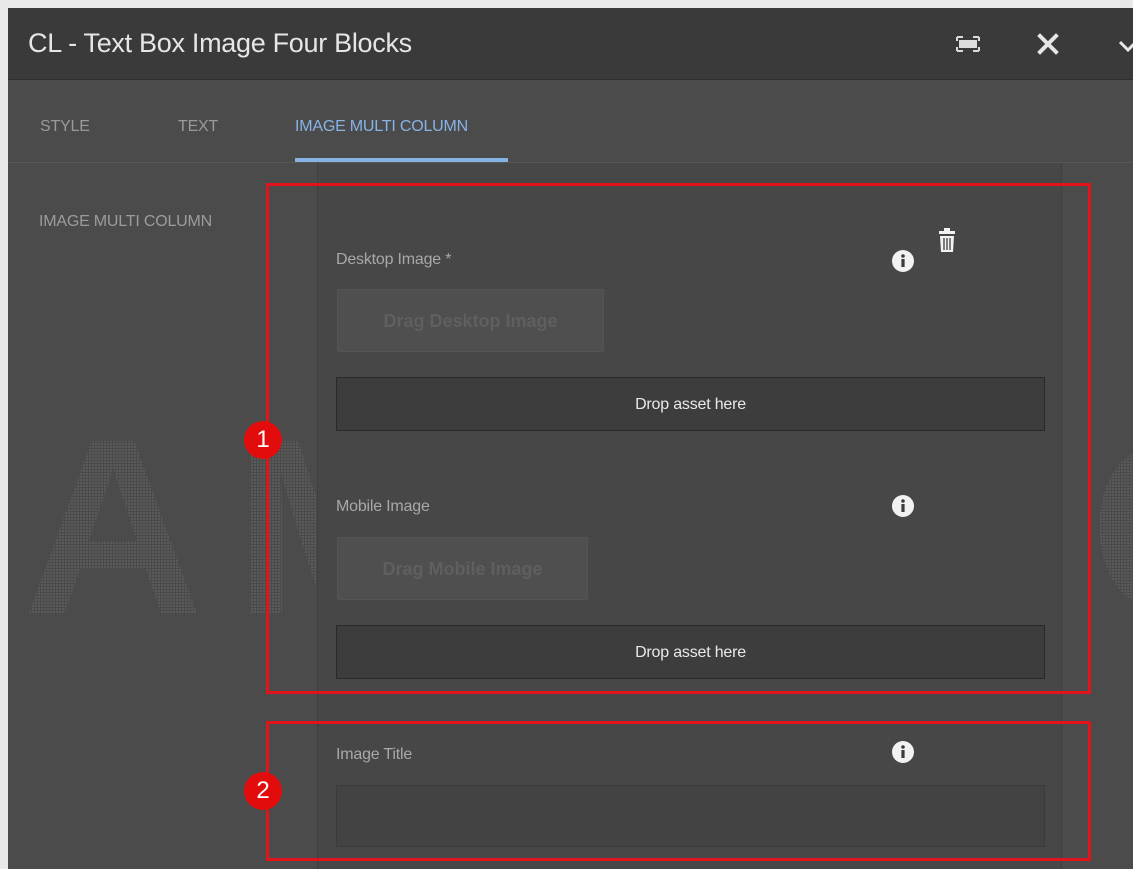 The width and height of the screenshot is (1133, 869). I want to click on dialog-title: CL - Text Box Image Four Blocks, so click(220, 43).